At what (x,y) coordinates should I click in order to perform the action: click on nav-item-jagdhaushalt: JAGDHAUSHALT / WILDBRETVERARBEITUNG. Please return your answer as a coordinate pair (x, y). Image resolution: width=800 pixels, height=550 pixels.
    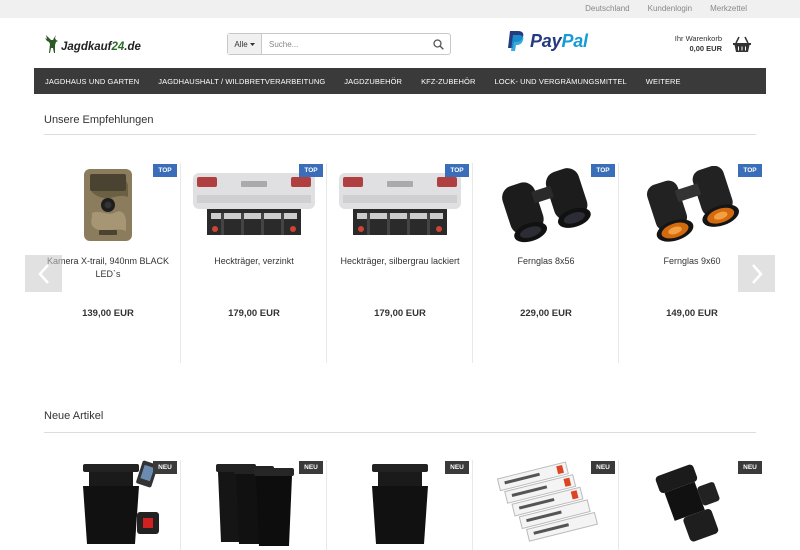
    Looking at the image, I should click on (241, 81).